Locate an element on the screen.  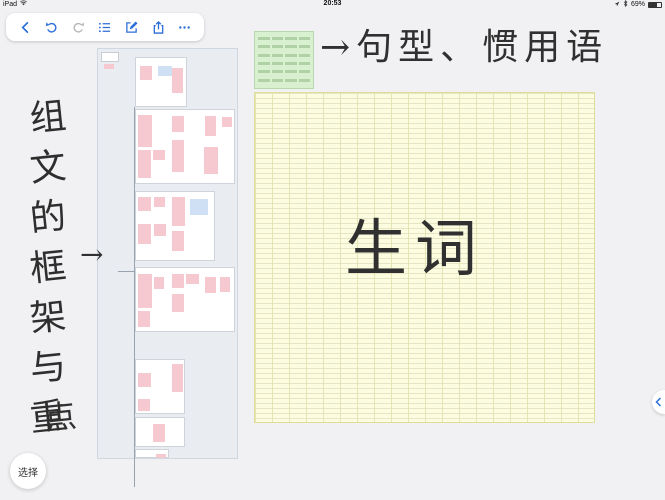
edit-button is located at coordinates (132, 27).